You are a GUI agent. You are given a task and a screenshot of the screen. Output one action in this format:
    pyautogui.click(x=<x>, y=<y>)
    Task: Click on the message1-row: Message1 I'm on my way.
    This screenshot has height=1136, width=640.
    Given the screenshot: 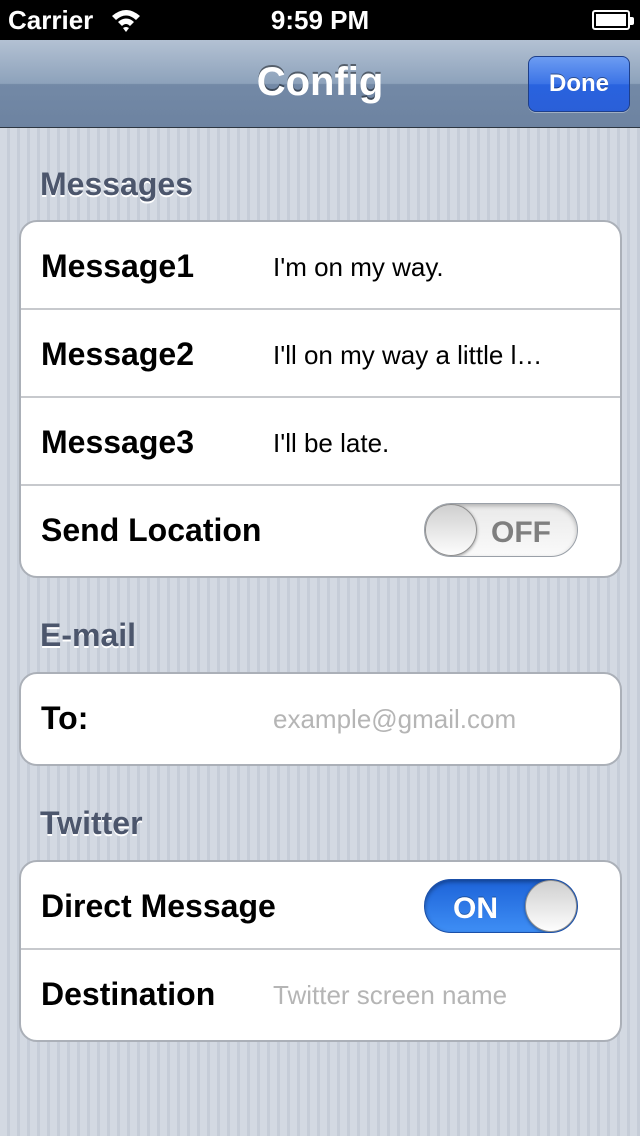 What is the action you would take?
    pyautogui.click(x=320, y=266)
    